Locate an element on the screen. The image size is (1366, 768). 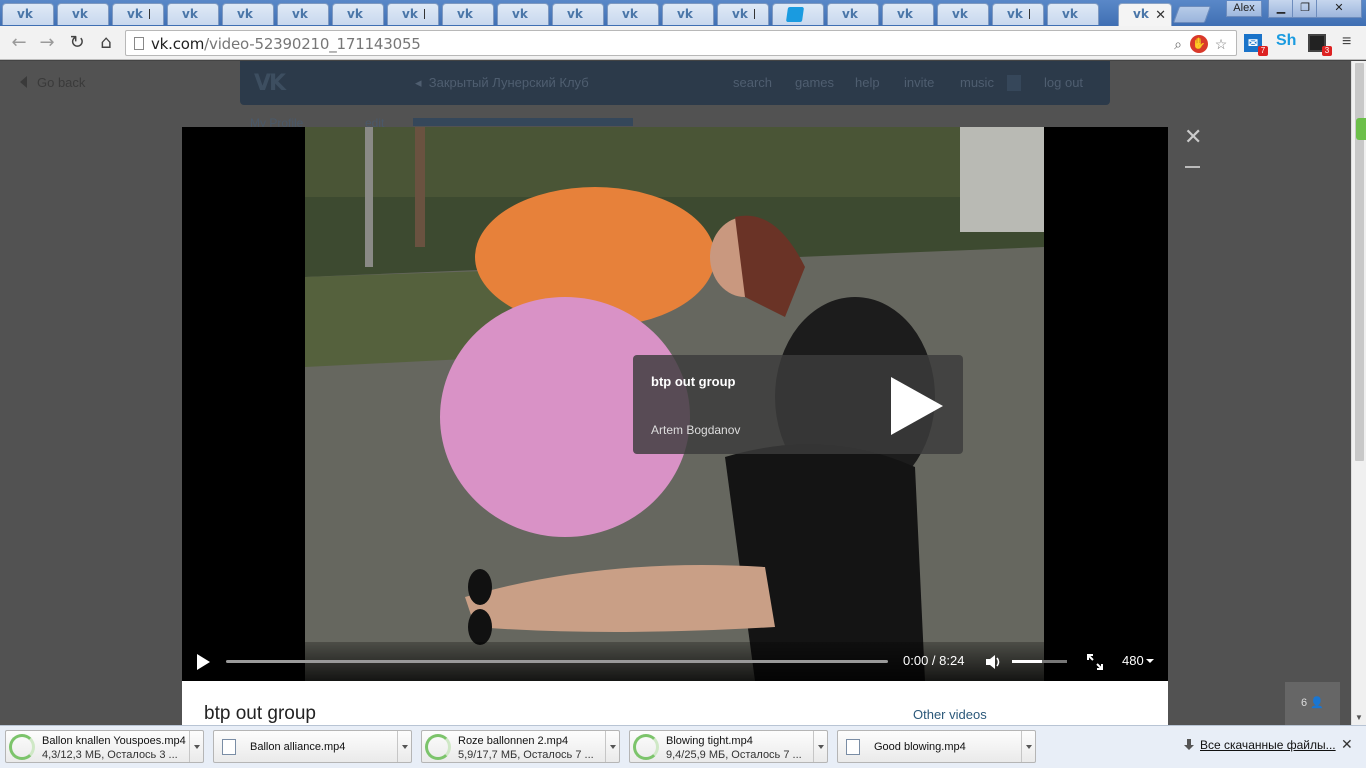
viewers-count-button: 6 👤 is located at coordinates (1312, 703).